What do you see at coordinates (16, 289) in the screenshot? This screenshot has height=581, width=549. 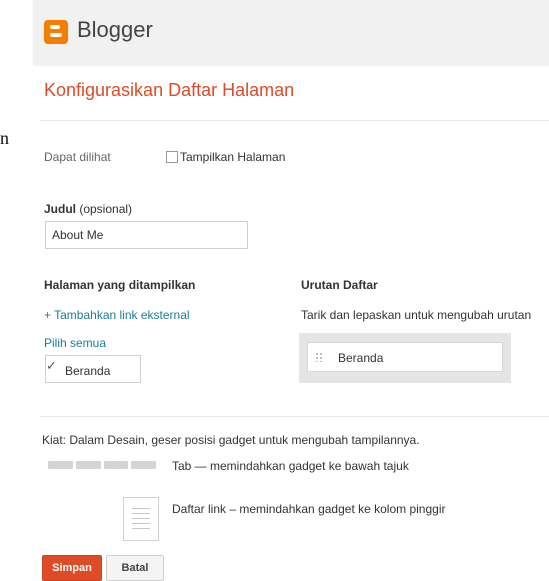 I see `left-margin` at bounding box center [16, 289].